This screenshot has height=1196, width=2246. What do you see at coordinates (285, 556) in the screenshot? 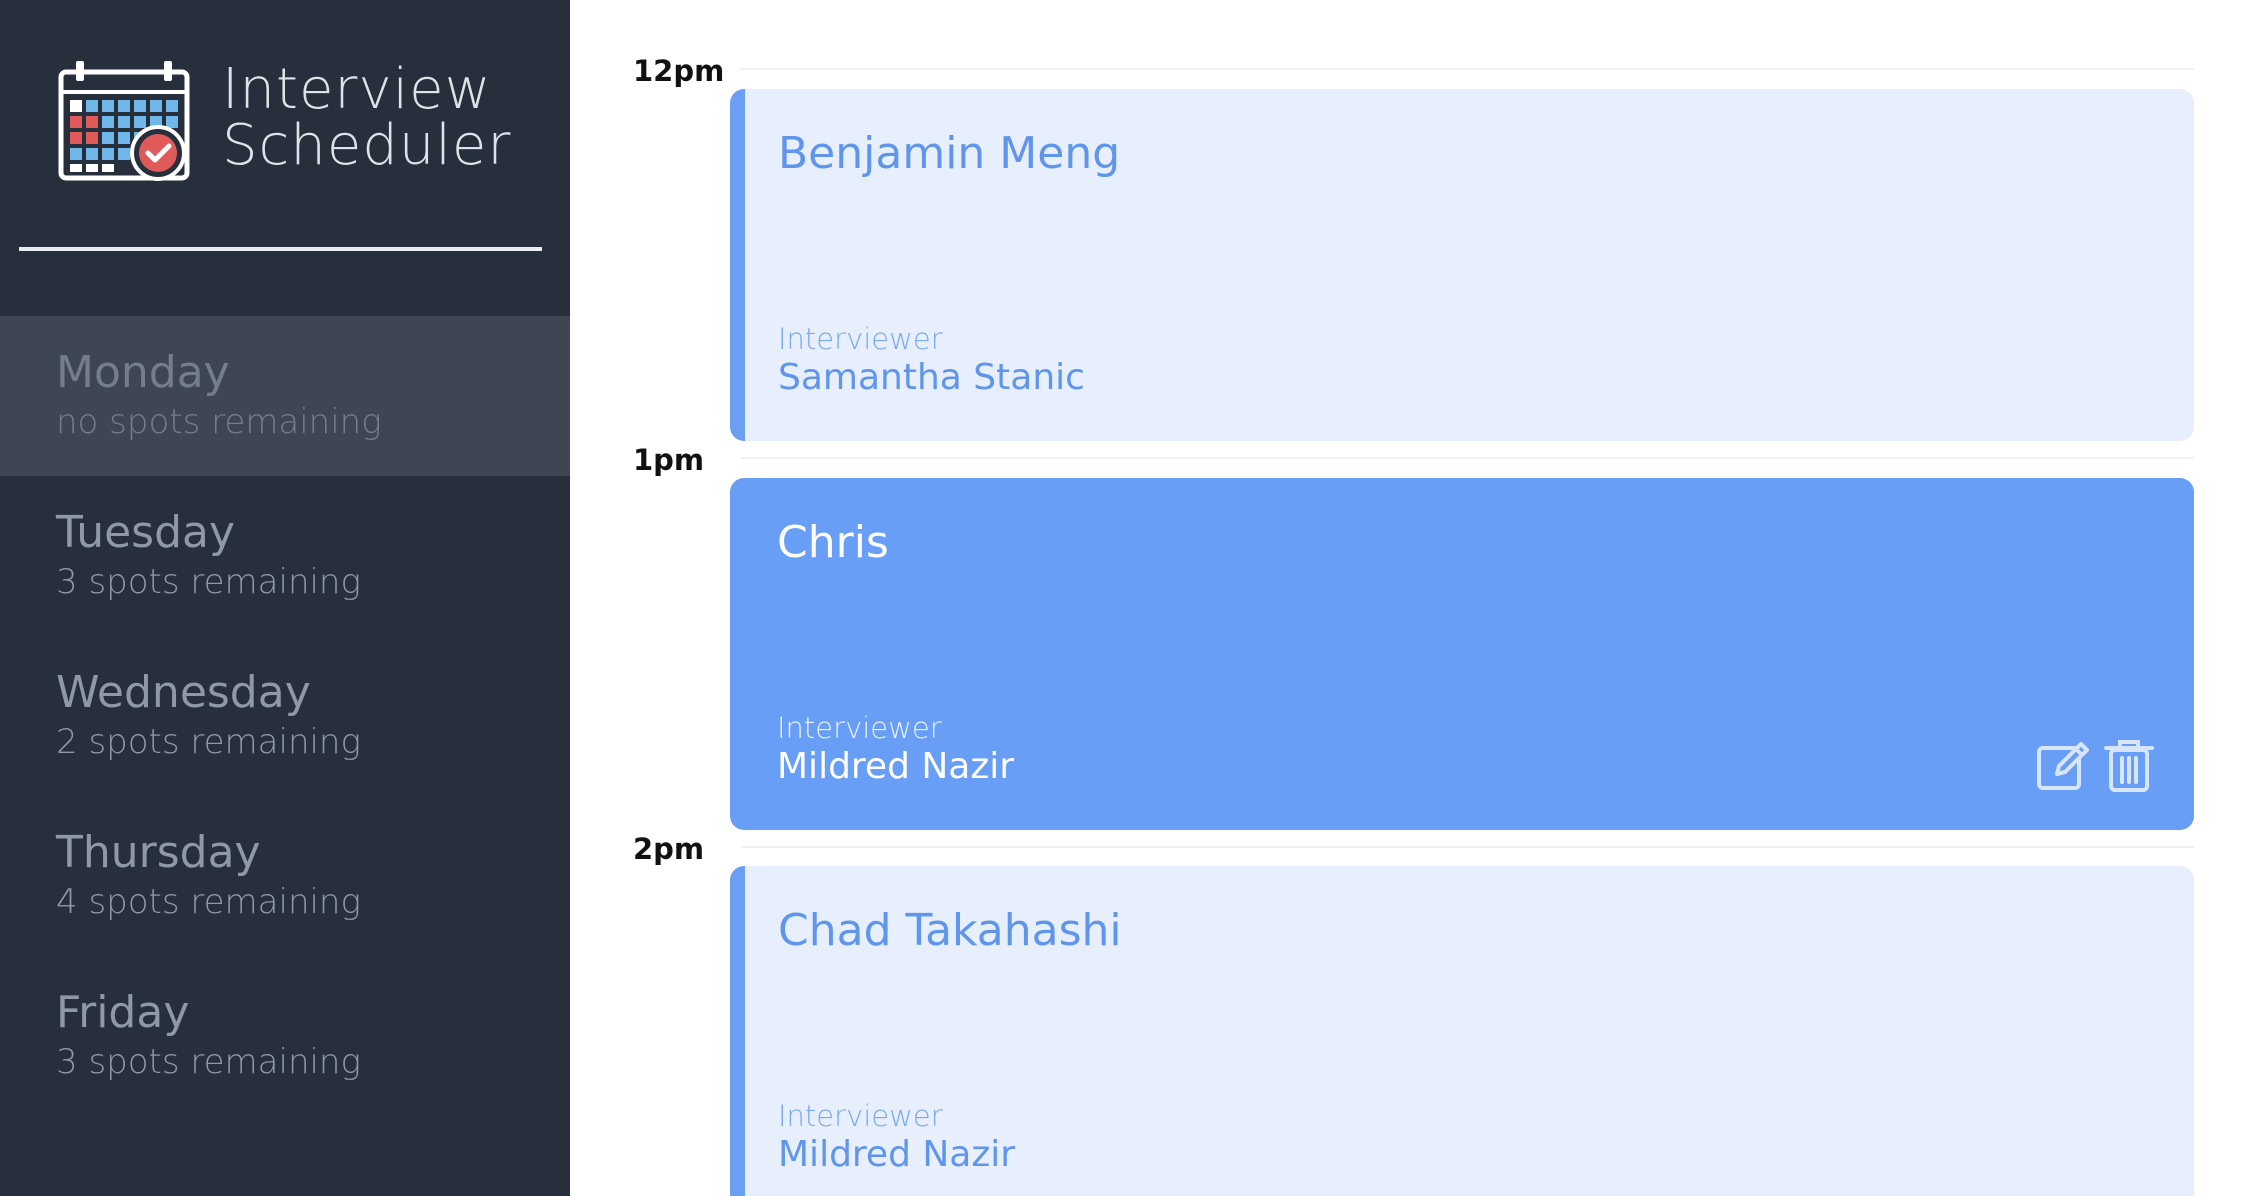
I see `day-item-tuesday: Tuesday 3 spots remaining` at bounding box center [285, 556].